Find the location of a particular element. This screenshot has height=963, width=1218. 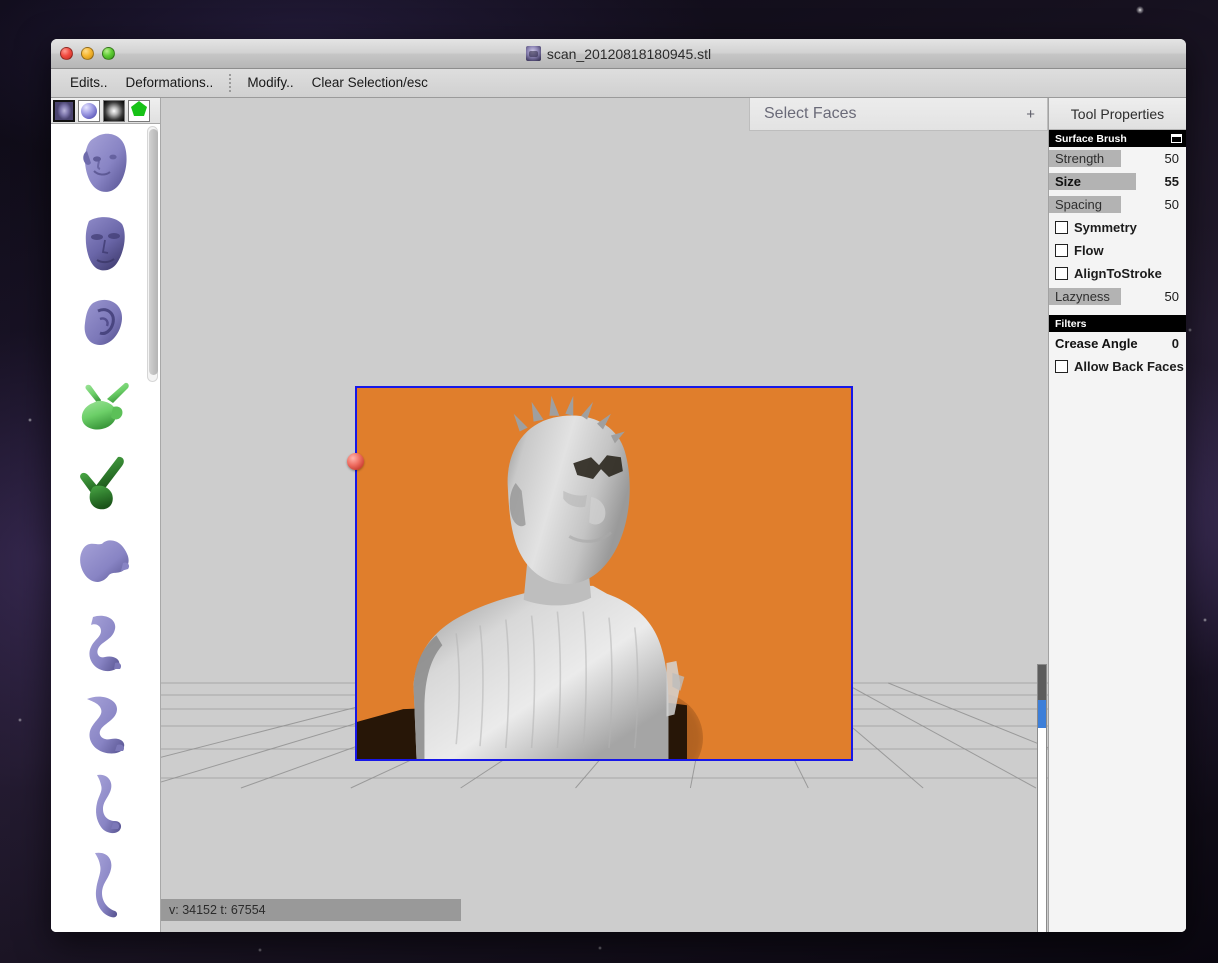

window-titlebar: scan_20120818180945.stl is located at coordinates (618, 54).